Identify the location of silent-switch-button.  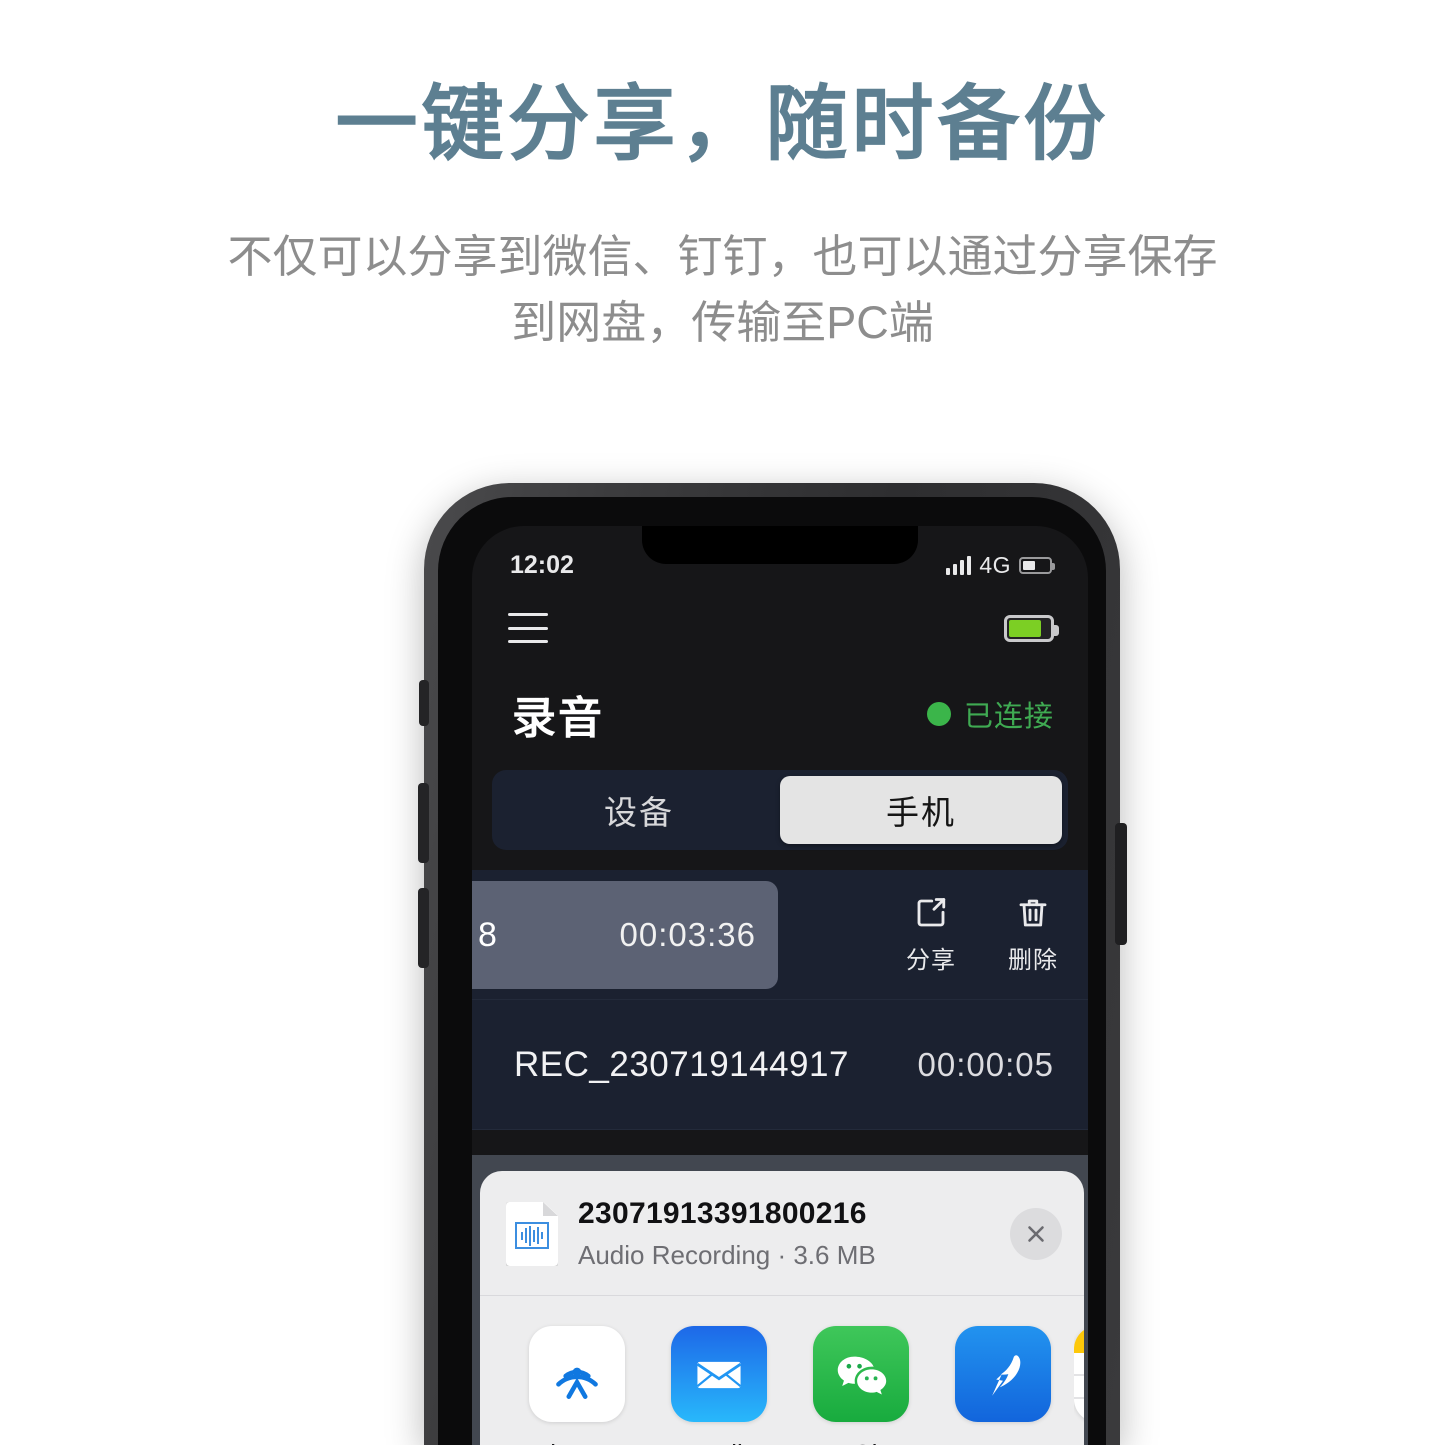
(424, 703).